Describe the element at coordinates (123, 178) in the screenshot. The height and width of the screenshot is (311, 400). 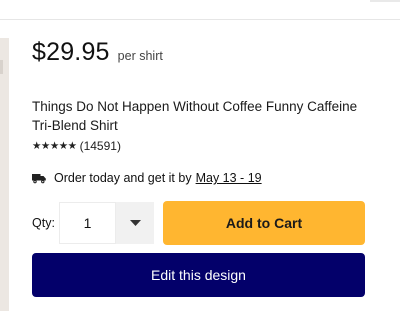
I see `shipping-text: Order today and get it by` at that location.